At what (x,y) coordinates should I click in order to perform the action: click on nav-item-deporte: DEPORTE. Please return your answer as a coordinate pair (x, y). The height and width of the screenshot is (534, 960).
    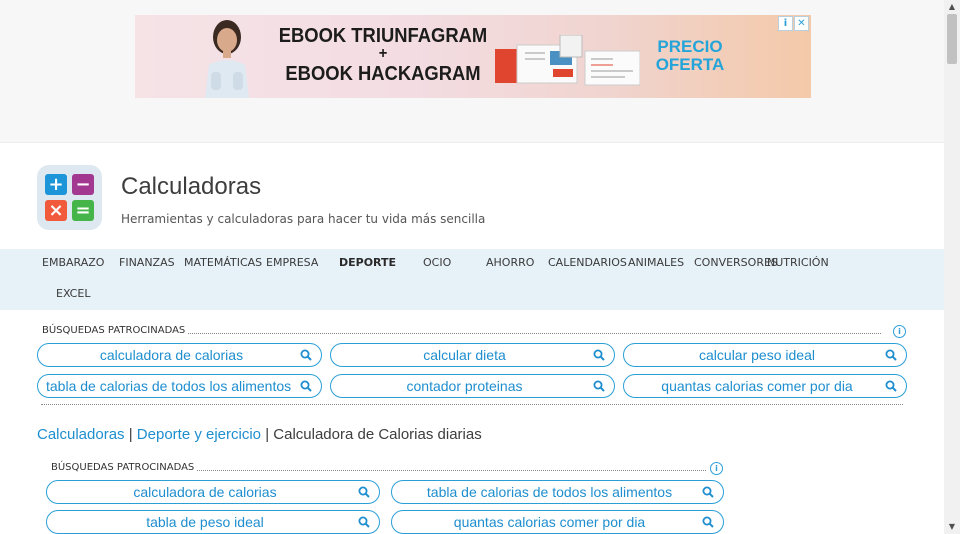
    Looking at the image, I should click on (367, 262).